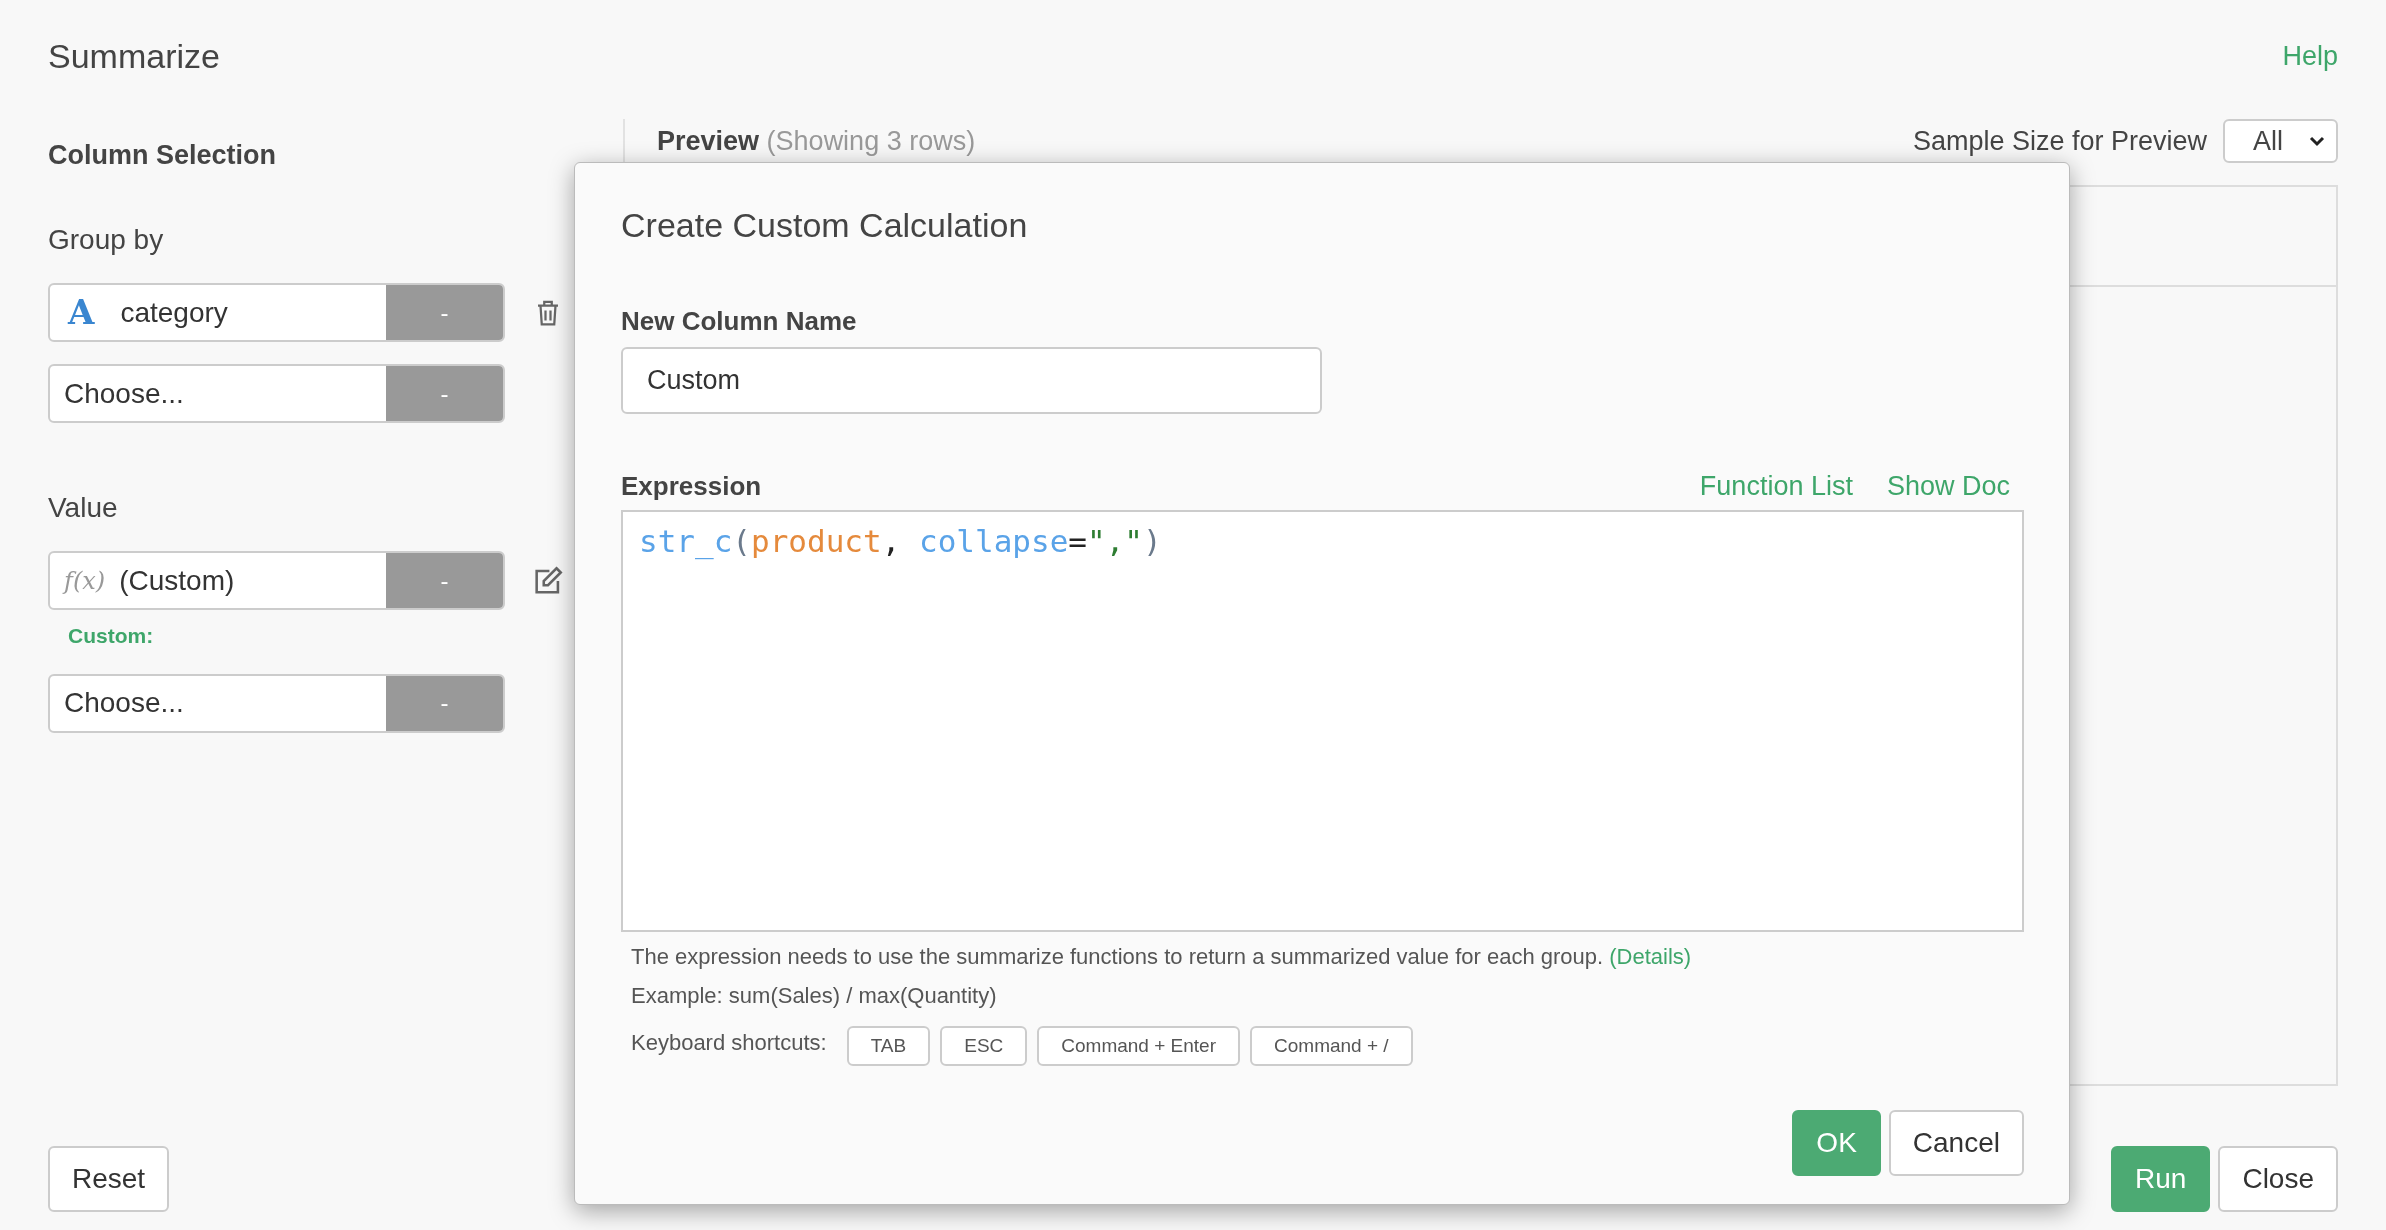  Describe the element at coordinates (177, 580) in the screenshot. I see `select-value: (Custom)` at that location.